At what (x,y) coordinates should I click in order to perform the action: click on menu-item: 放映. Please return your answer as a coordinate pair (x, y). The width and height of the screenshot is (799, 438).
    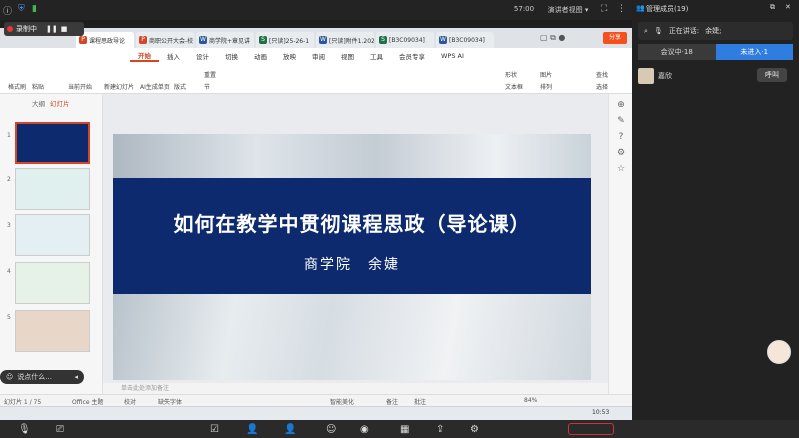
    Looking at the image, I should click on (289, 56).